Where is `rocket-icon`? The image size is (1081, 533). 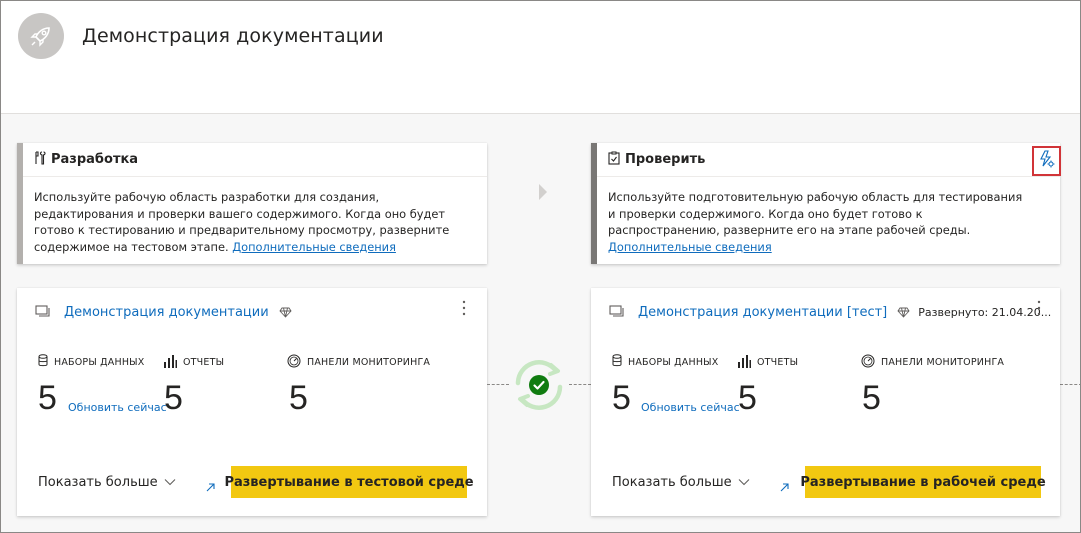 rocket-icon is located at coordinates (41, 36).